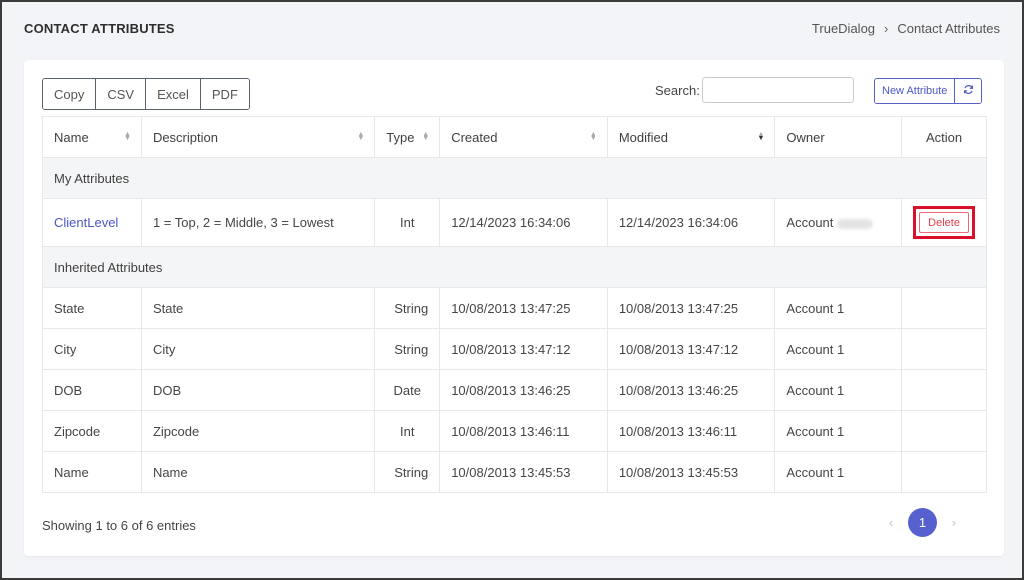 The width and height of the screenshot is (1024, 580). I want to click on created-cell: 10/08/2013 13:47:25, so click(523, 308).